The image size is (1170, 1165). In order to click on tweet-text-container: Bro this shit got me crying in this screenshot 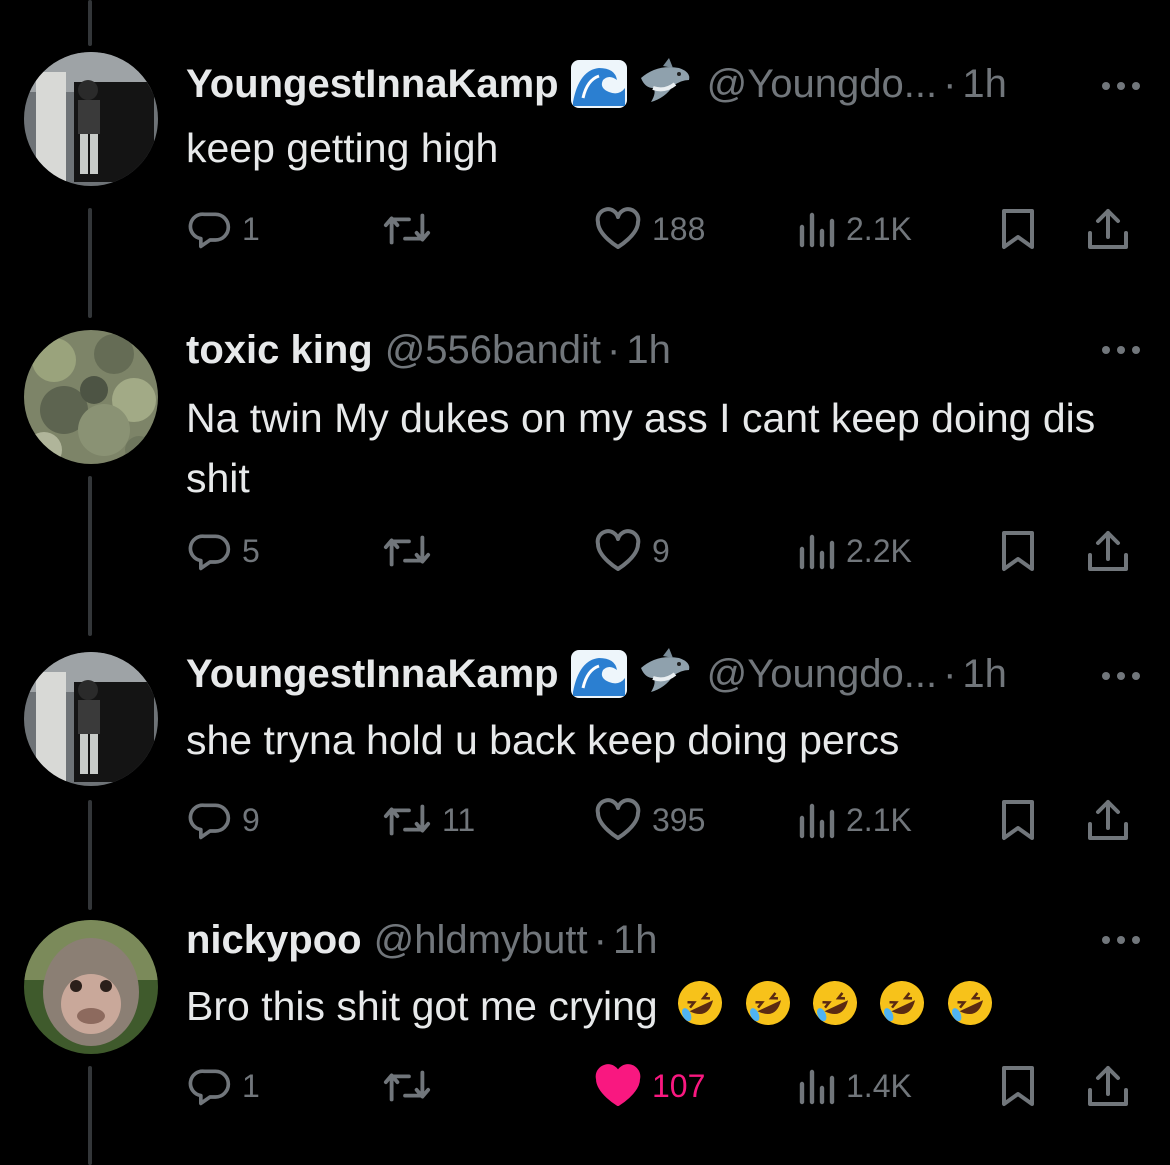, I will do `click(661, 1006)`.